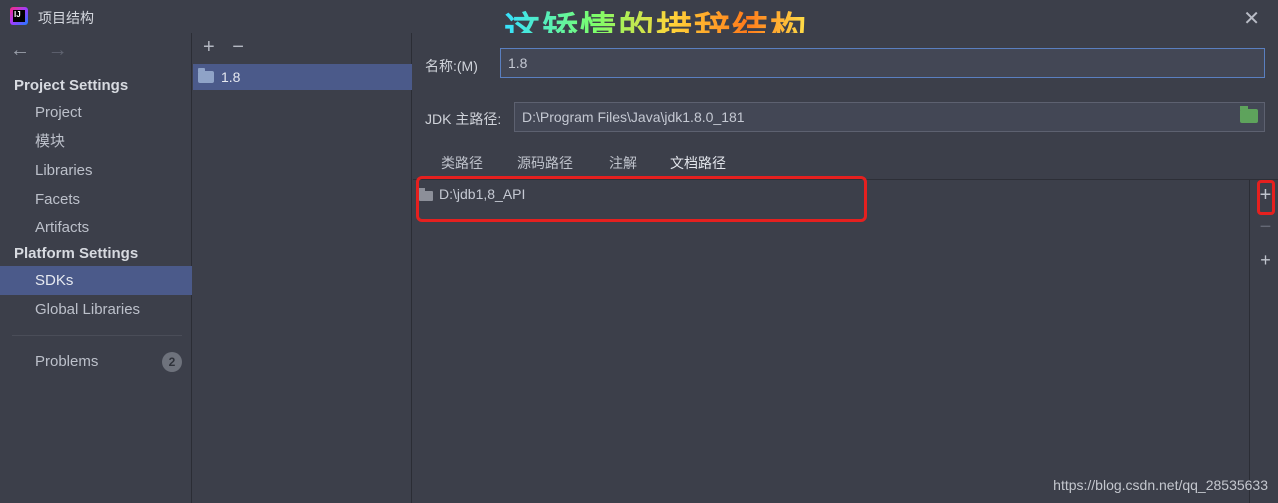  I want to click on tab-annotations: 注解, so click(623, 165).